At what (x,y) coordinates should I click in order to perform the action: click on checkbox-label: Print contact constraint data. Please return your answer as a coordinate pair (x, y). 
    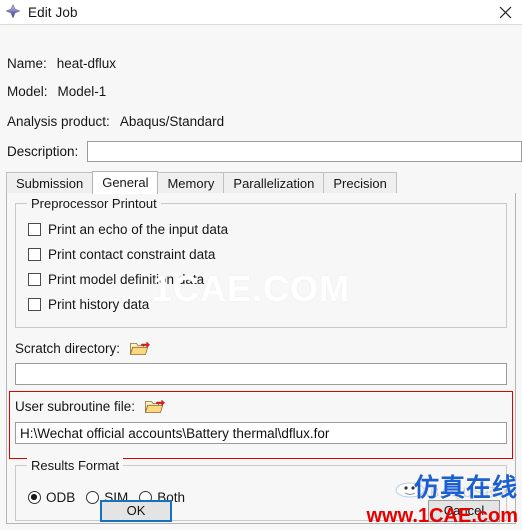
    Looking at the image, I should click on (132, 254).